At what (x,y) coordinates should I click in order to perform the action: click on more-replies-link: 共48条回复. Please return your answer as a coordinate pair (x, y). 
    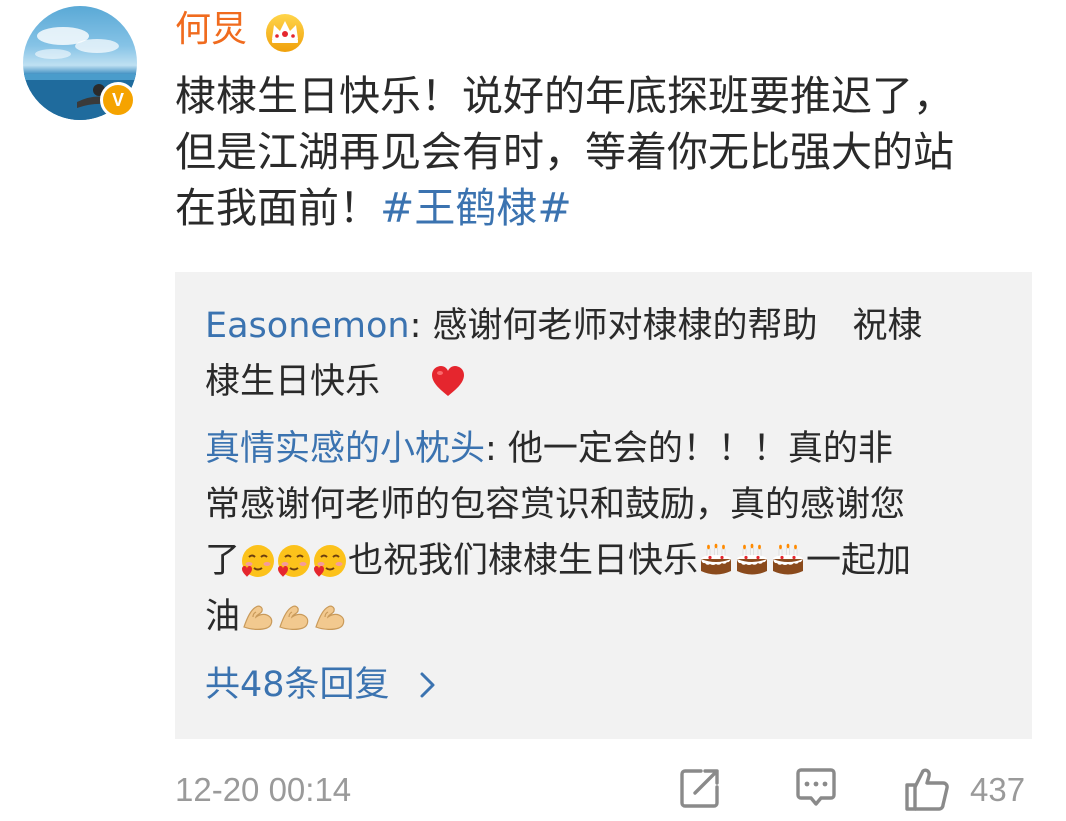
    Looking at the image, I should click on (321, 685).